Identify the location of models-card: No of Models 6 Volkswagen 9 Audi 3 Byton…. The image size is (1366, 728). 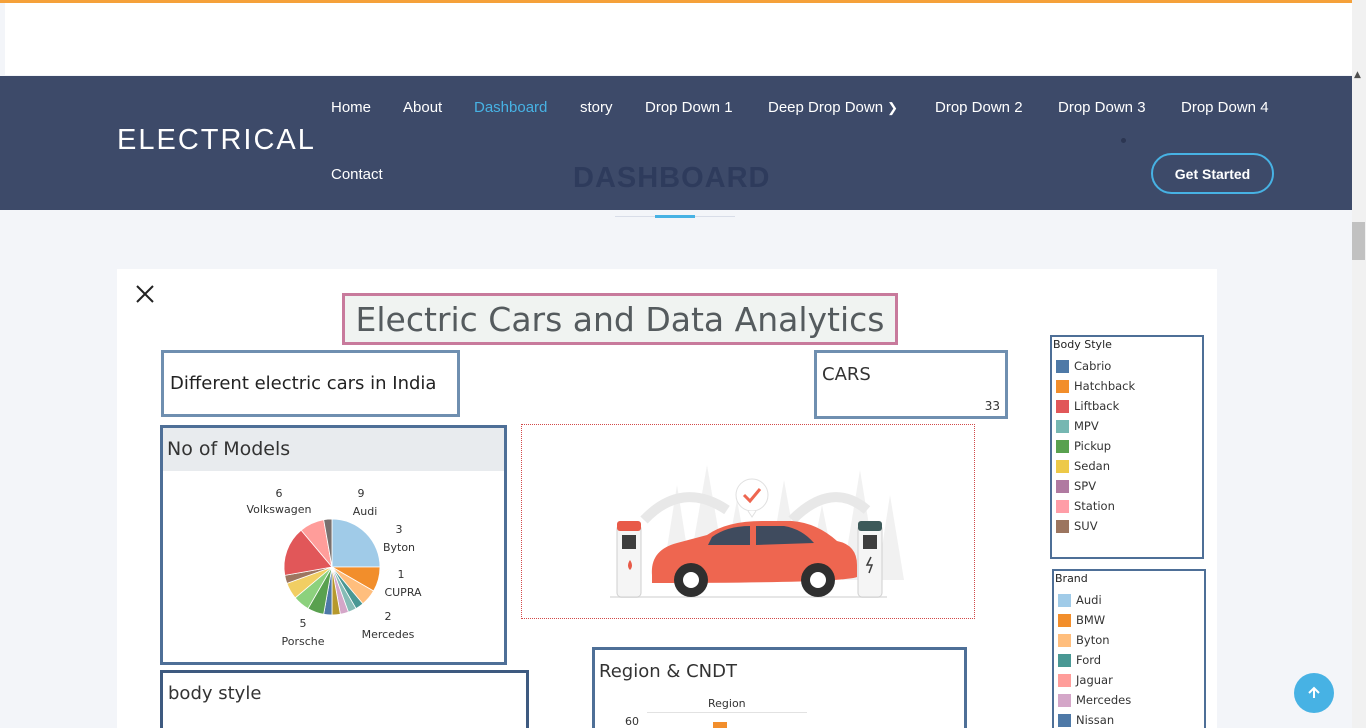
(333, 545).